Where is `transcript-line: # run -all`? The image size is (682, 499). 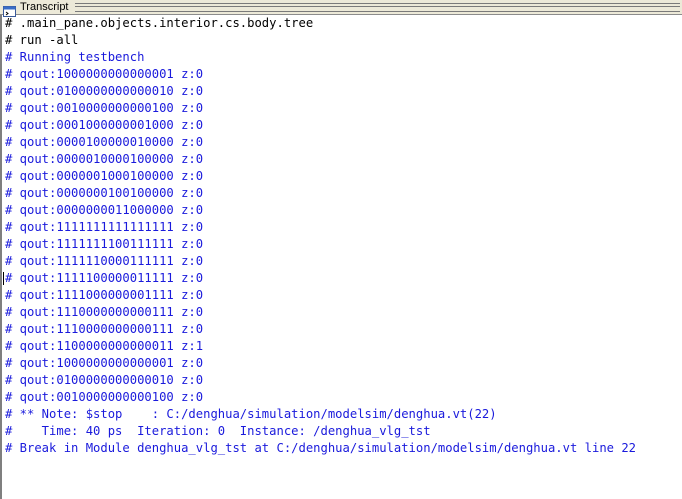 transcript-line: # run -all is located at coordinates (42, 40).